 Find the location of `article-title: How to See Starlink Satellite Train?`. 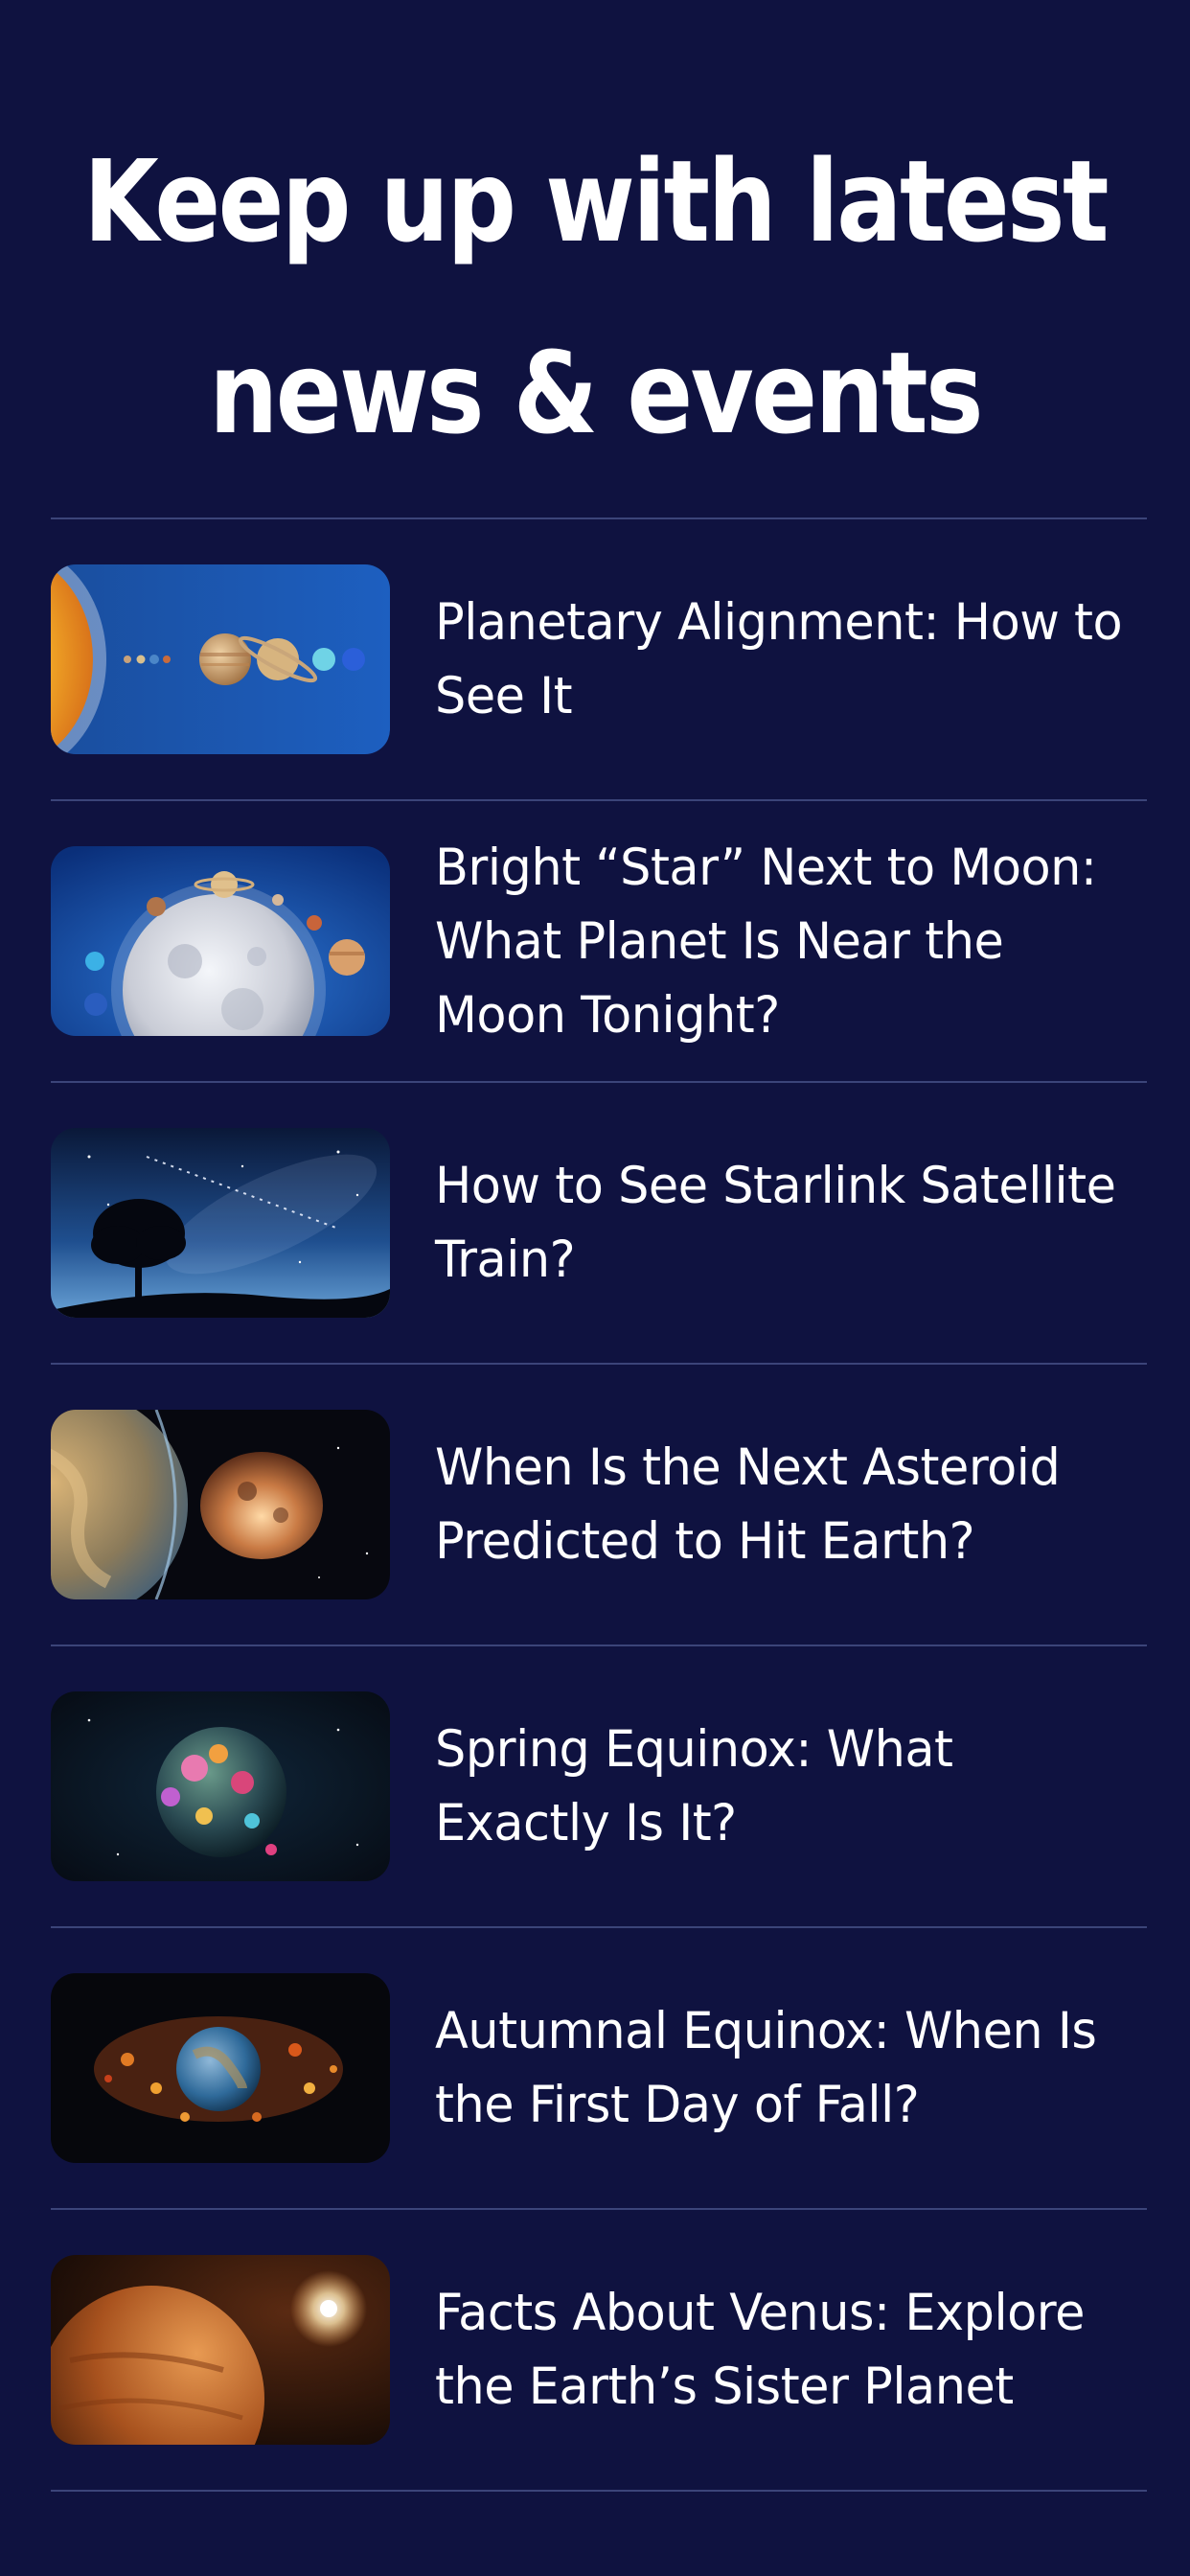

article-title: How to See Starlink Satellite Train? is located at coordinates (785, 1223).